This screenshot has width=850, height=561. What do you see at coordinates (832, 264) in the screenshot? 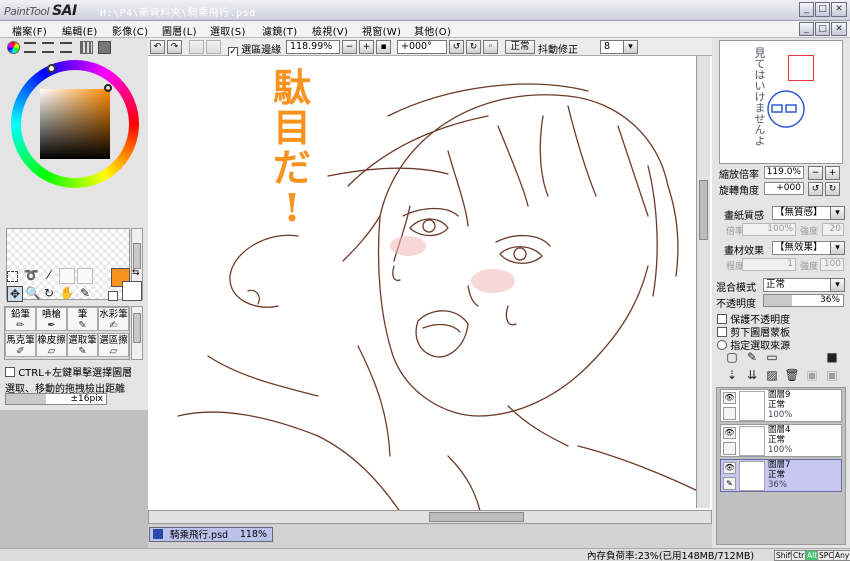
I see `strength2-field: 100` at bounding box center [832, 264].